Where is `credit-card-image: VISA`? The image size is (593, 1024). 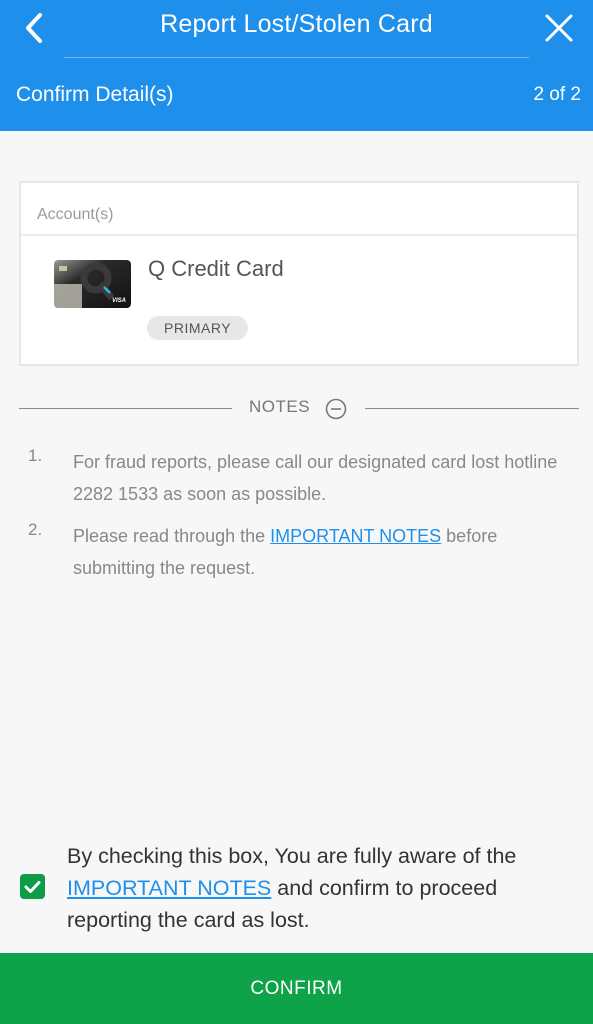
credit-card-image: VISA is located at coordinates (92, 284).